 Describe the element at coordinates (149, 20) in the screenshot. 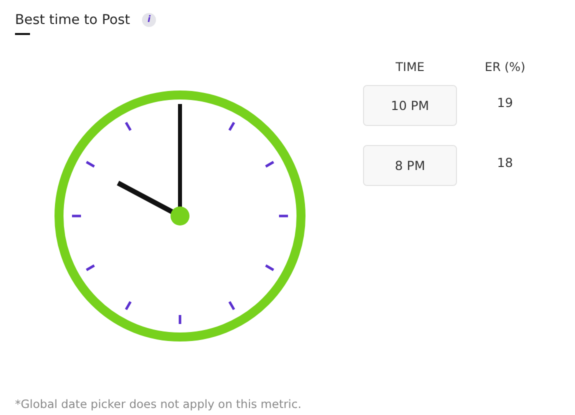

I see `info-icon: i` at that location.